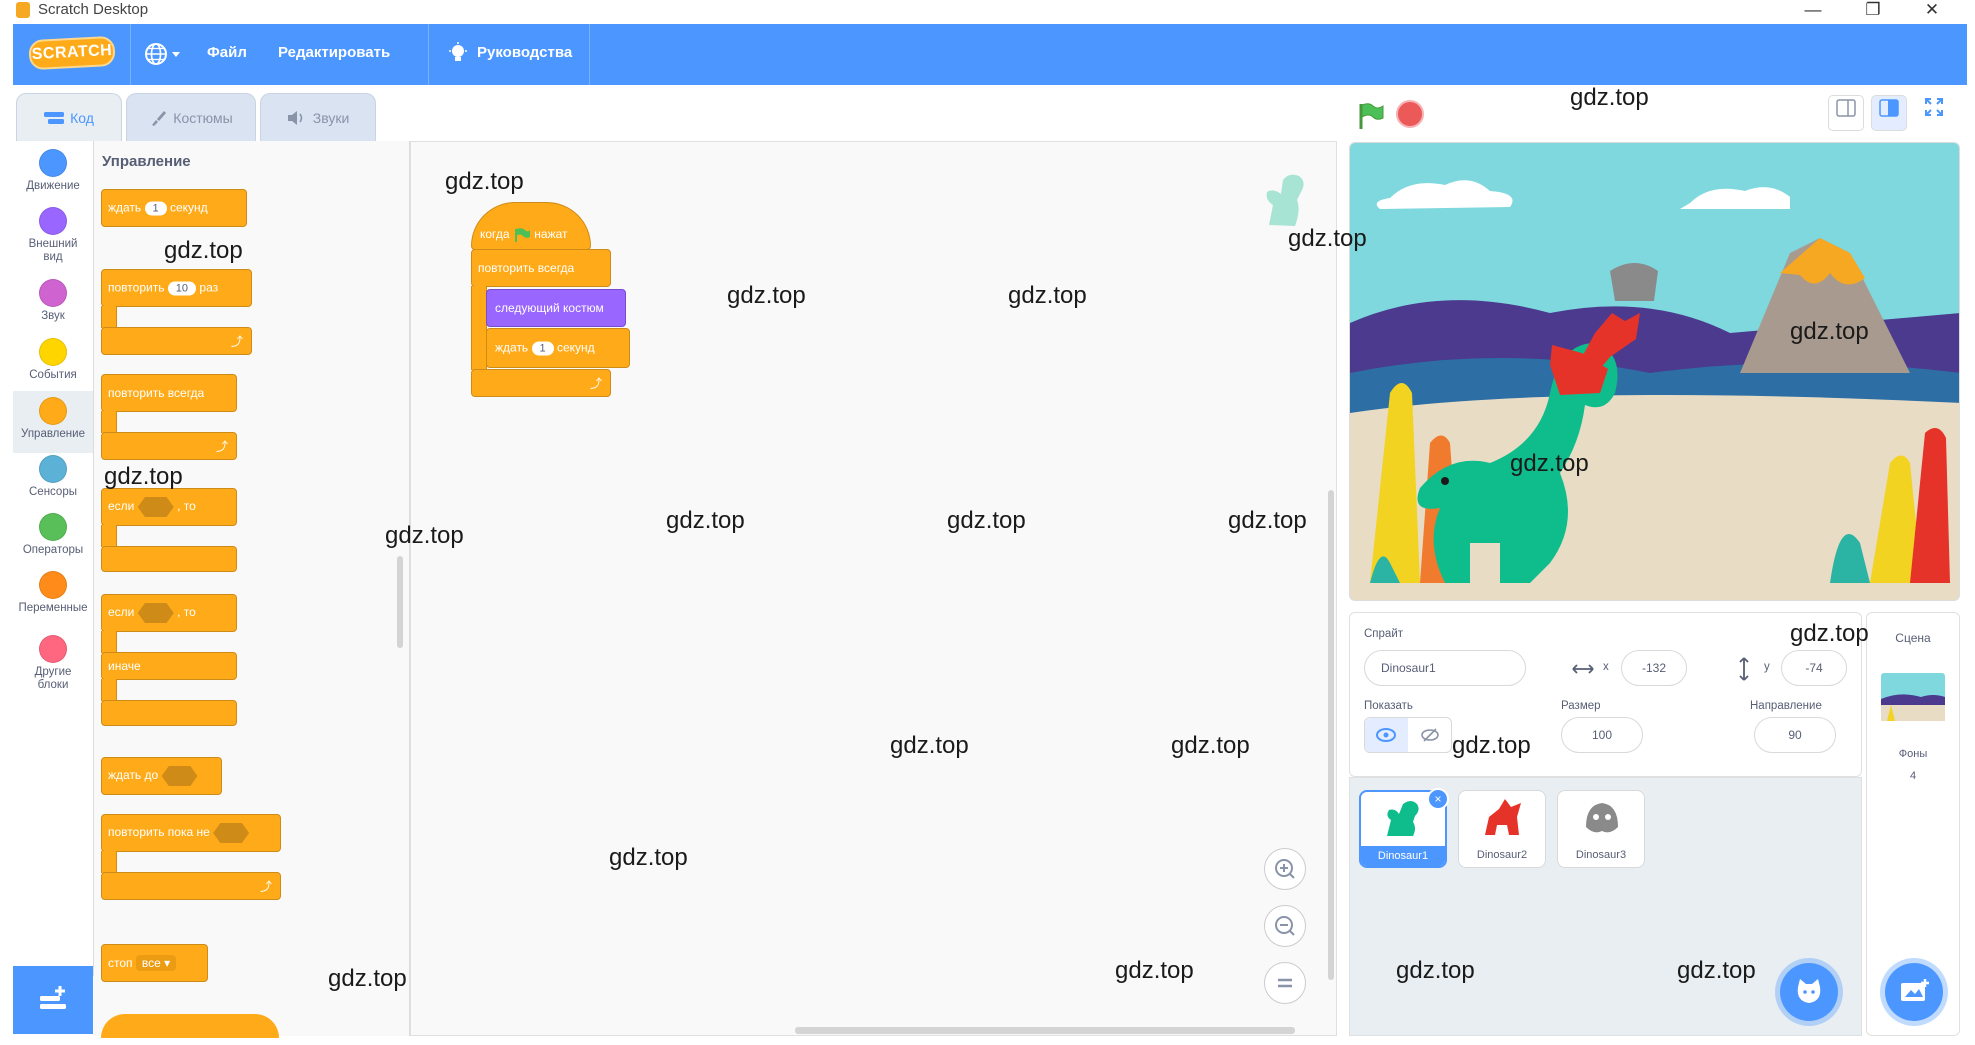 The height and width of the screenshot is (1045, 1975). Describe the element at coordinates (1654, 668) in the screenshot. I see `x-input: -132` at that location.